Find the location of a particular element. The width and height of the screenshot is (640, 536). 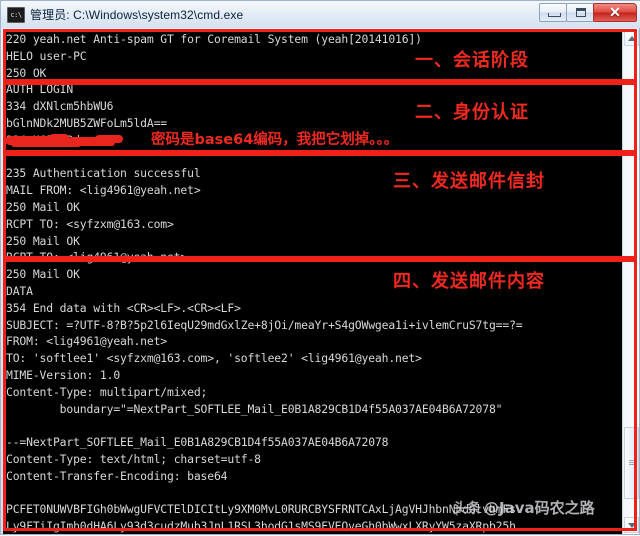

console-line: DATA is located at coordinates (19, 290).